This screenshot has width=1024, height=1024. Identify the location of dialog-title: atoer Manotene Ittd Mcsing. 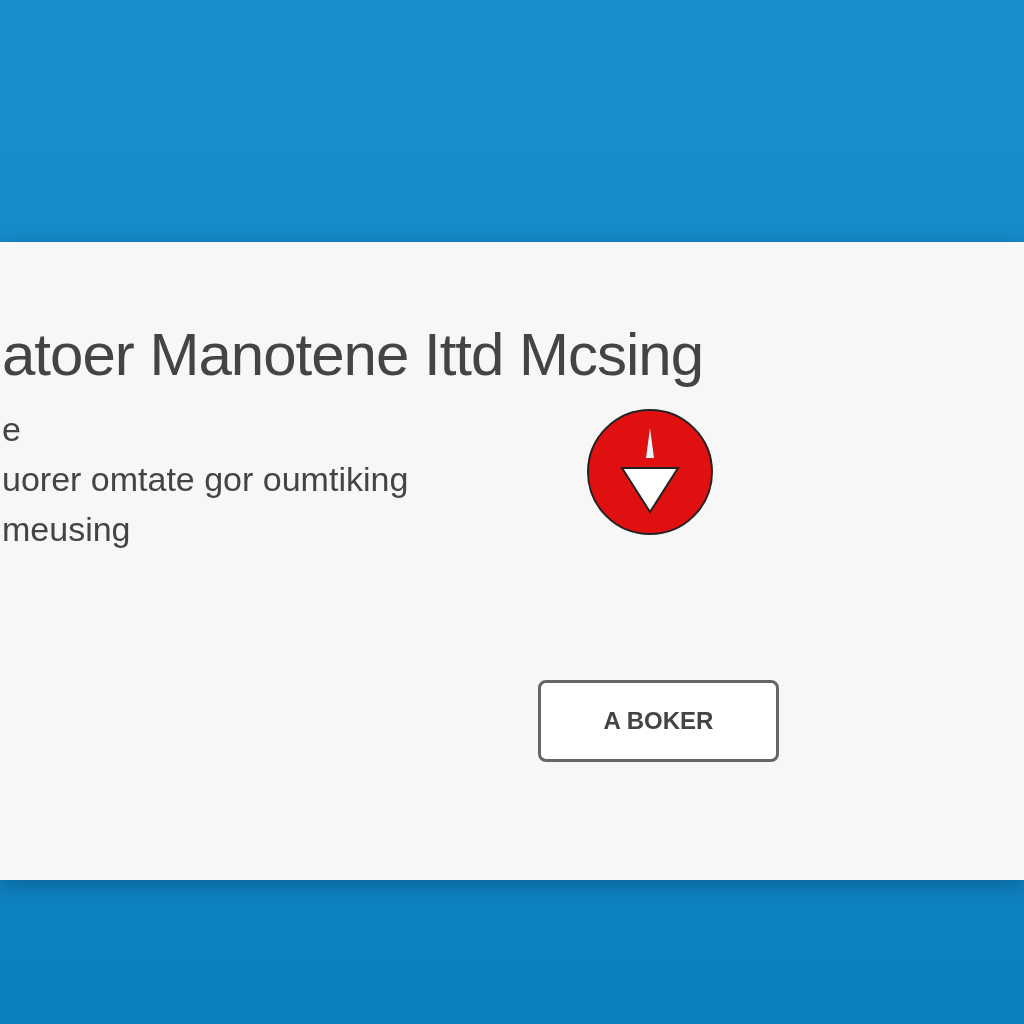
(353, 355).